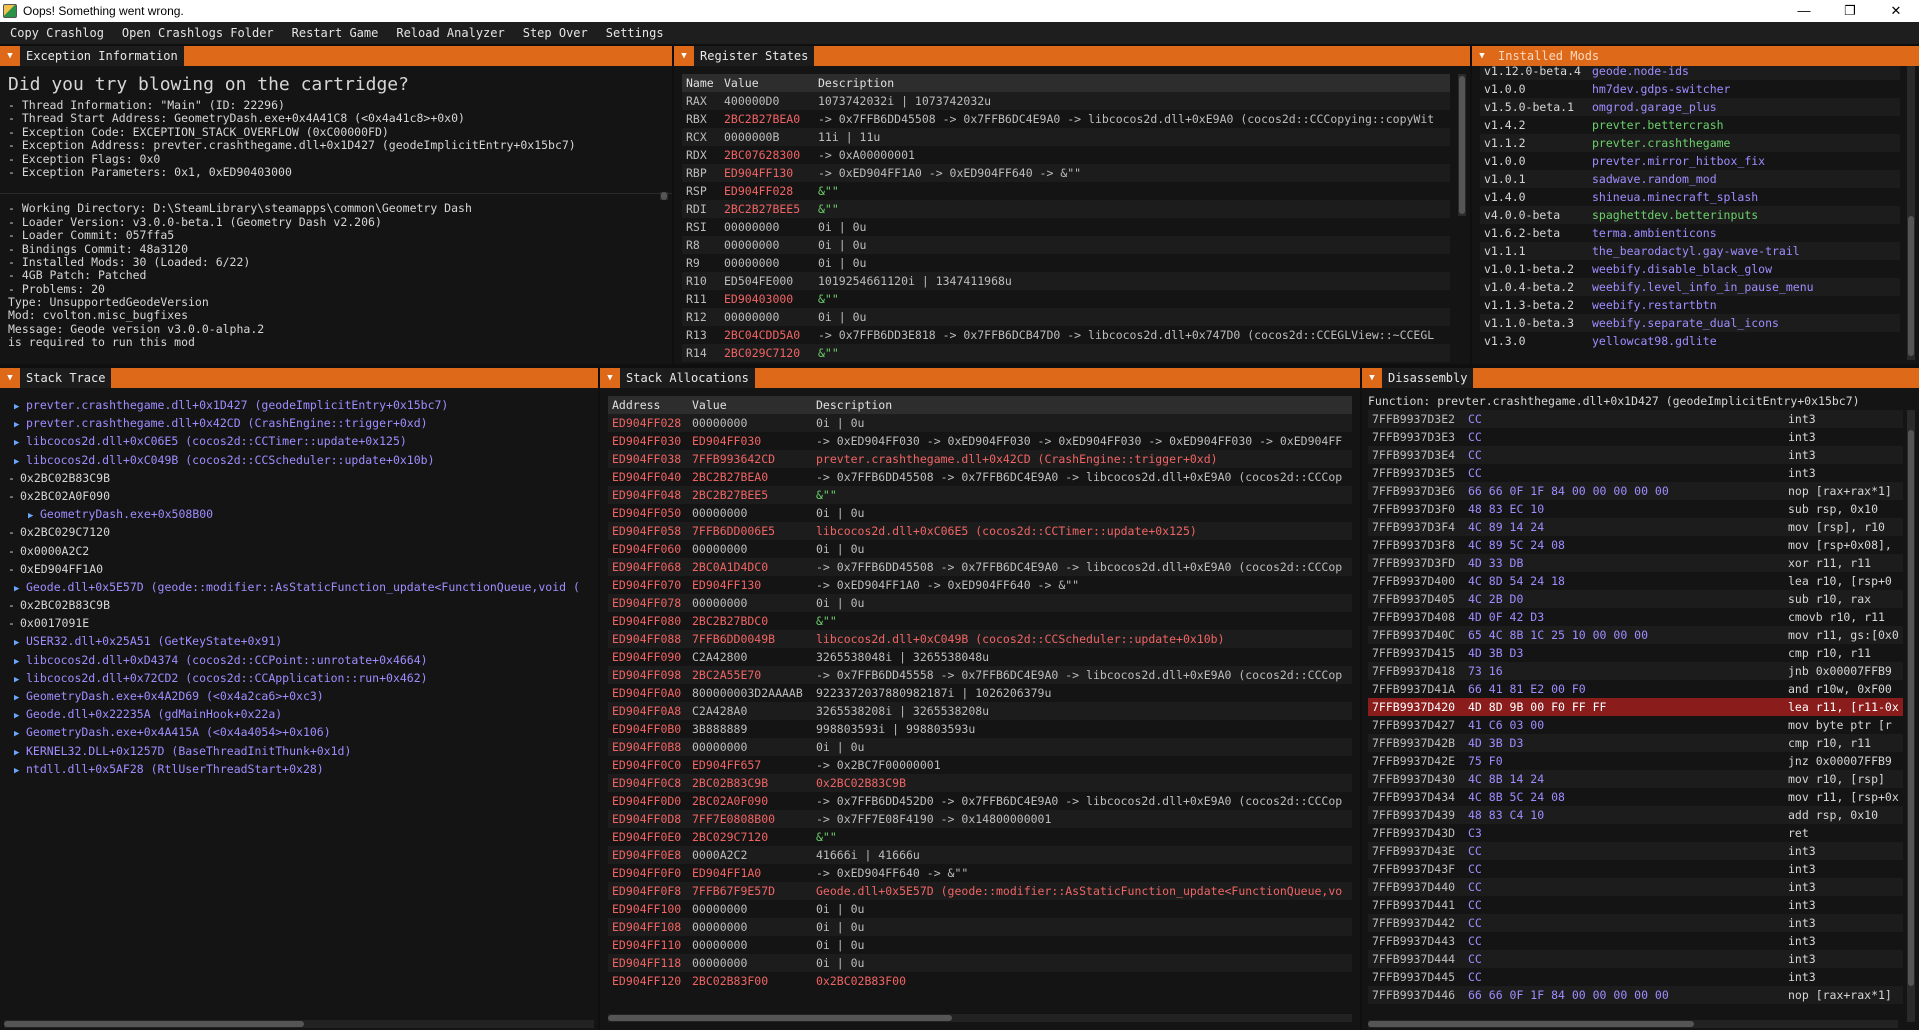  Describe the element at coordinates (767, 101) in the screenshot. I see `register-value: 400000D0` at that location.